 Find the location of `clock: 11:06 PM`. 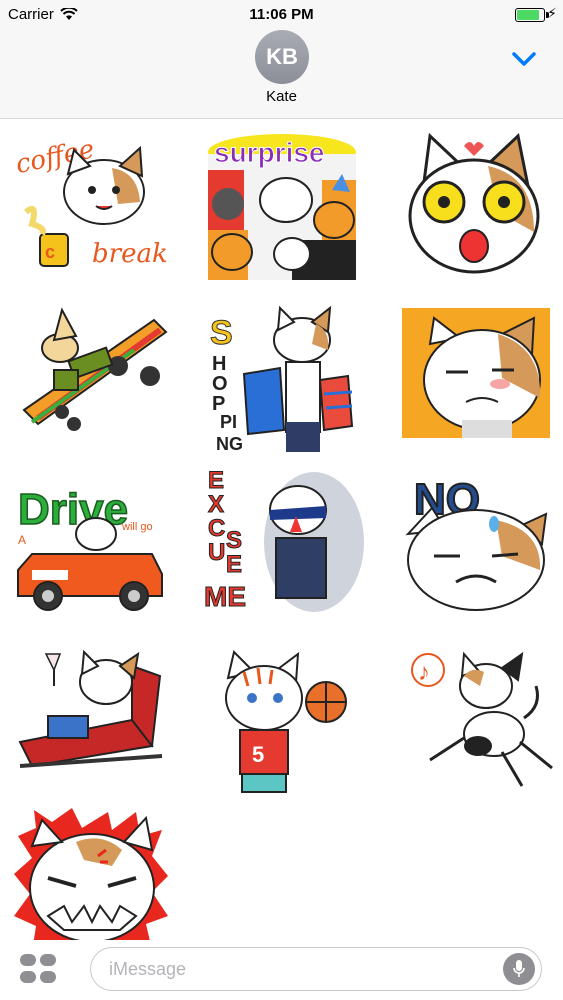

clock: 11:06 PM is located at coordinates (281, 14).